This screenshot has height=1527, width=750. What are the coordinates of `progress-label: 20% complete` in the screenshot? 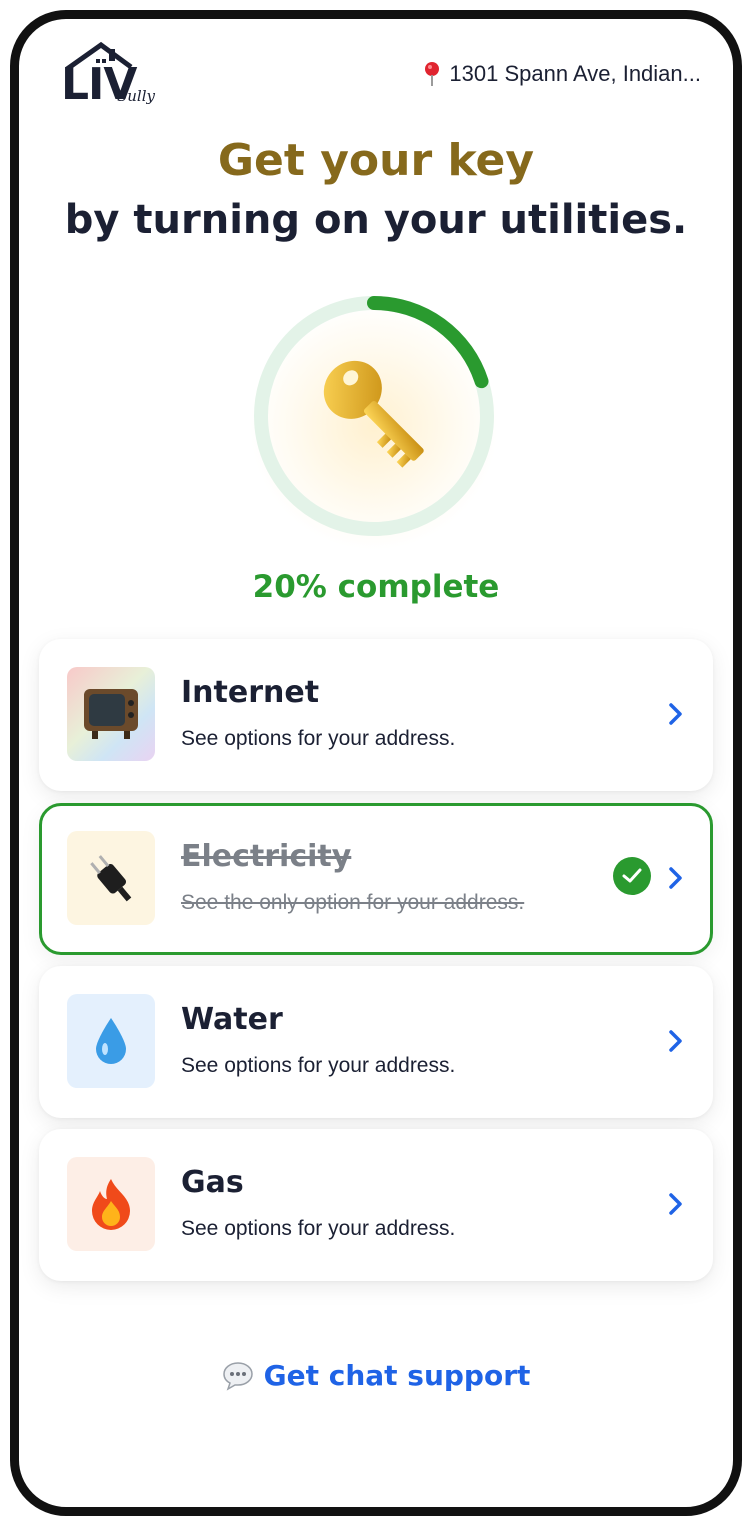 It's located at (376, 587).